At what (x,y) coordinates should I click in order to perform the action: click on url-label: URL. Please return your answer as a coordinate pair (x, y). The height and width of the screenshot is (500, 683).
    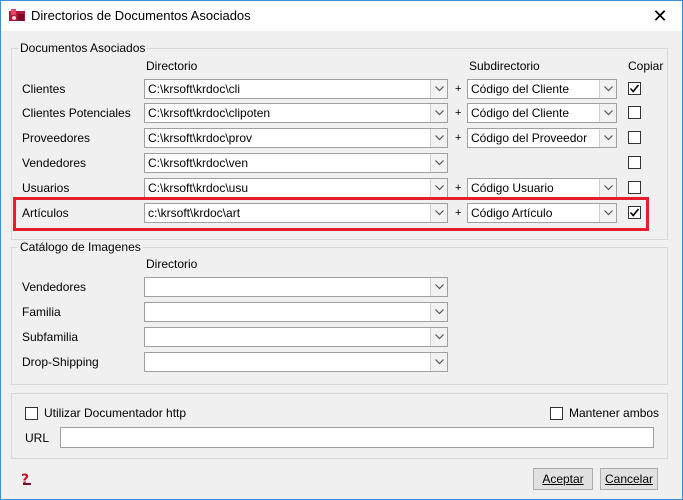
    Looking at the image, I should click on (37, 438).